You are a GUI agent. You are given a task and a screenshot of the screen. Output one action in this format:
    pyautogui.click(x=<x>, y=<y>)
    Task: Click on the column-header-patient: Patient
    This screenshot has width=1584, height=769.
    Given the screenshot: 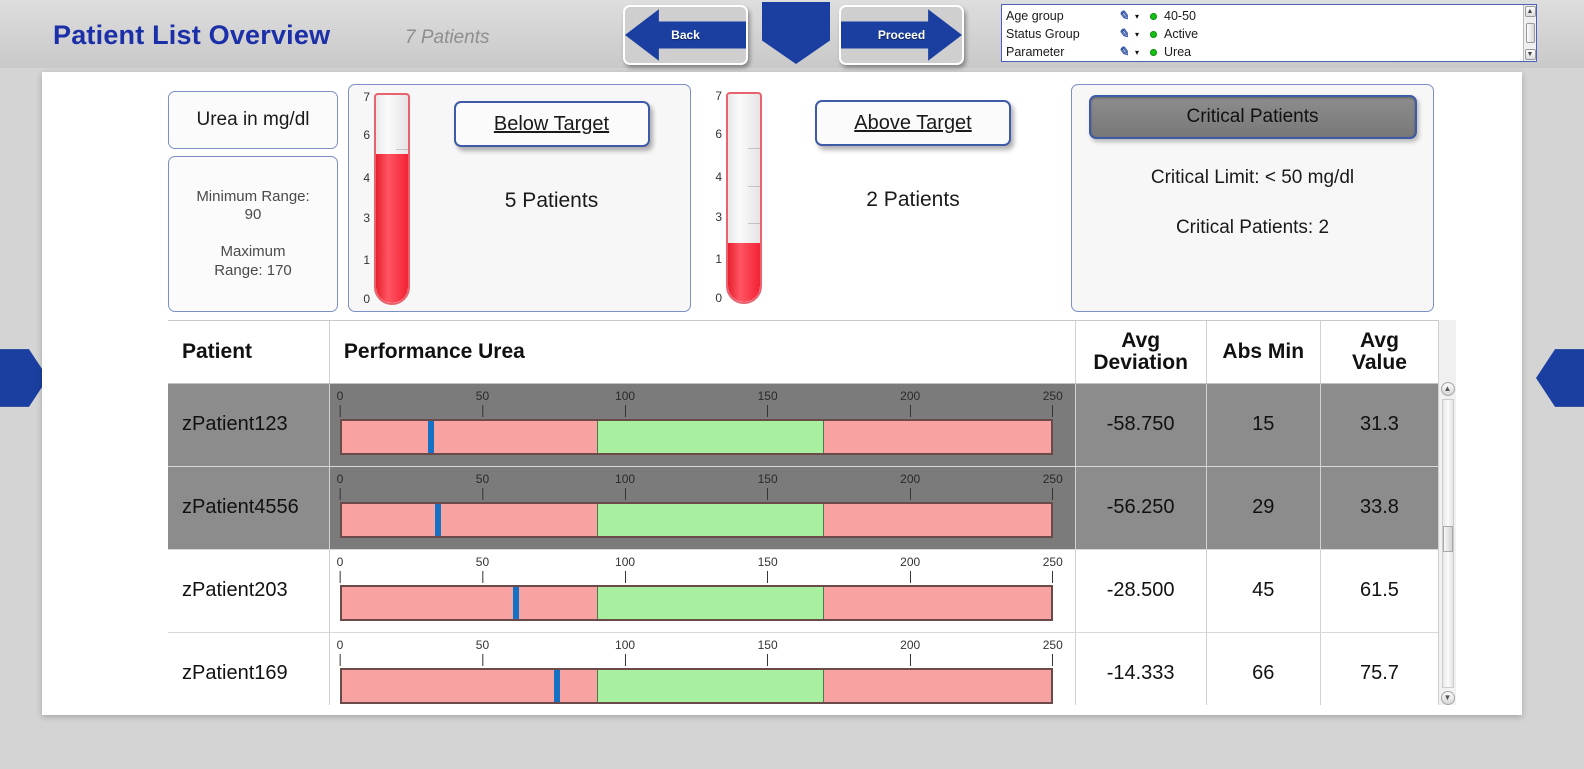 What is the action you would take?
    pyautogui.click(x=249, y=352)
    